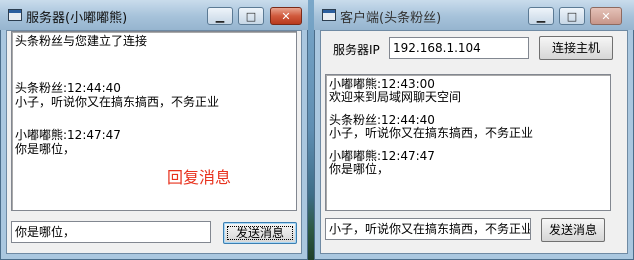  What do you see at coordinates (382, 84) in the screenshot?
I see `chat-line: 小嘟嘟熊:12:43:00` at bounding box center [382, 84].